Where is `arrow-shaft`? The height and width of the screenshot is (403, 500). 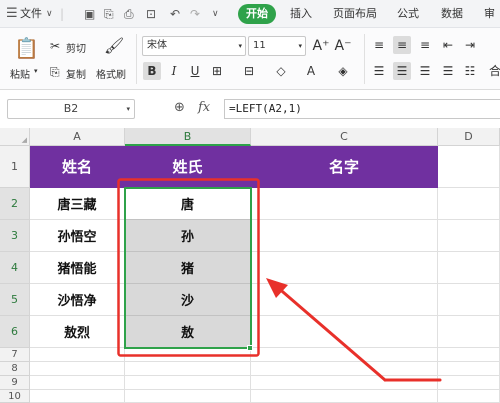 arrow-shaft is located at coordinates (330, 333).